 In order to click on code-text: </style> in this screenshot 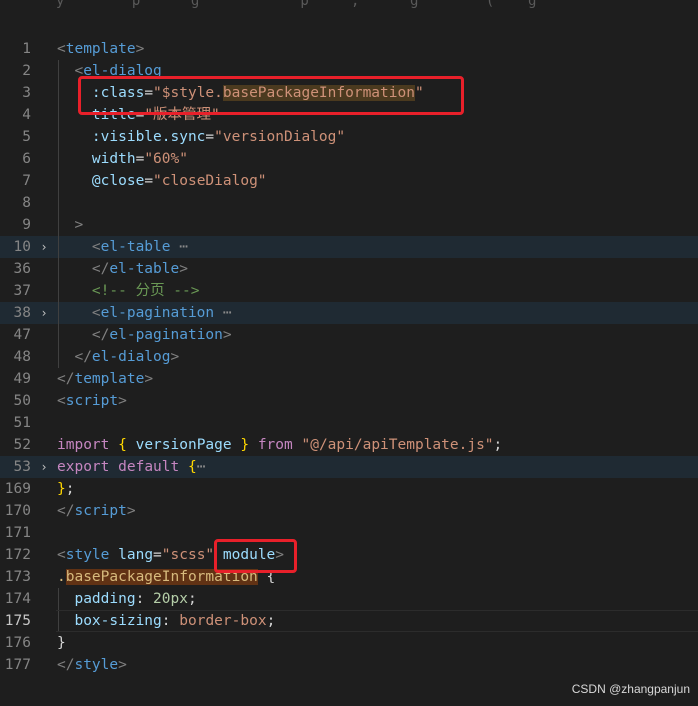, I will do `click(92, 665)`.